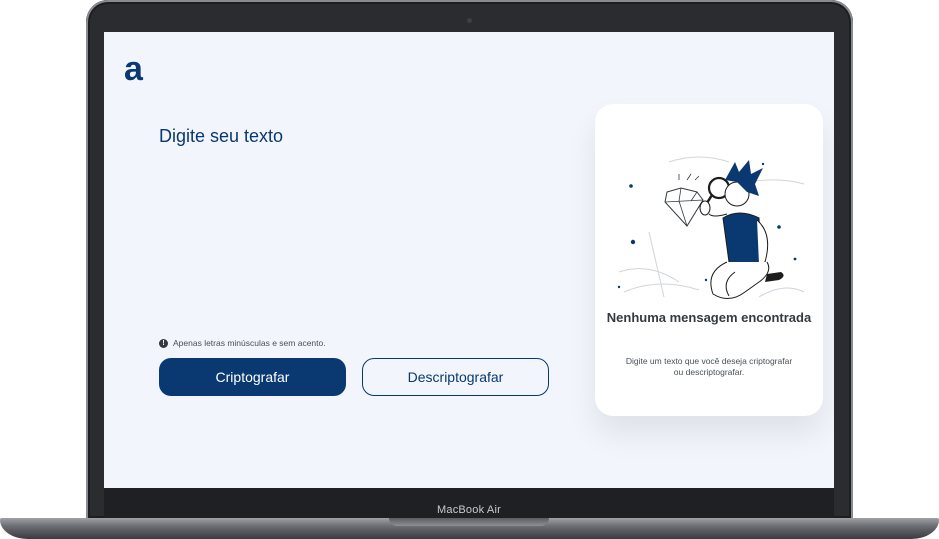 The height and width of the screenshot is (539, 939). I want to click on empty-state-title: Nenhuma mensagem encontrada, so click(709, 317).